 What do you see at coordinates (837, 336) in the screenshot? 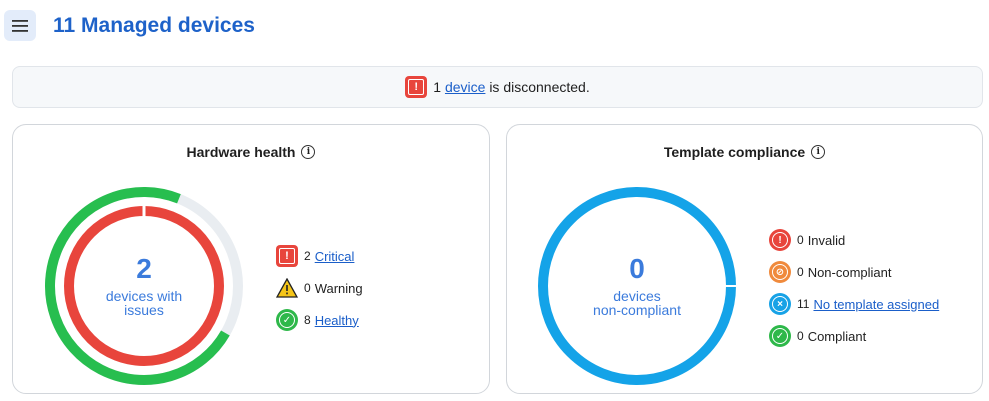
I see `compliant-label: Compliant` at bounding box center [837, 336].